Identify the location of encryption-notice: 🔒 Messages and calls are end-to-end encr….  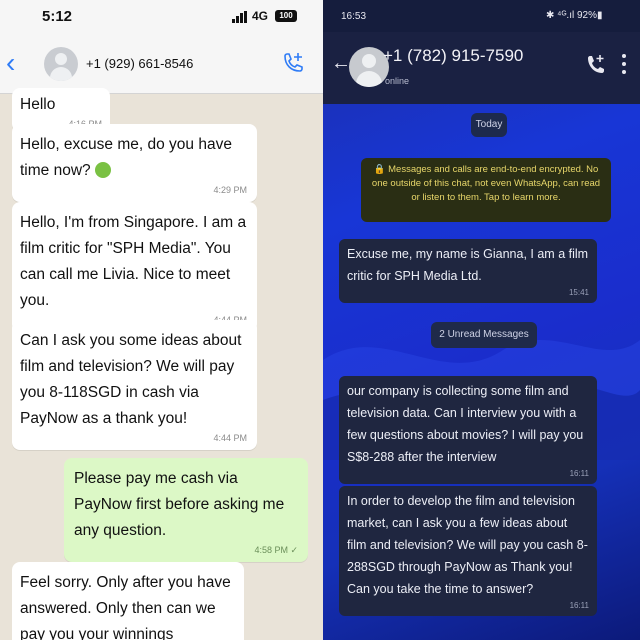
(486, 190).